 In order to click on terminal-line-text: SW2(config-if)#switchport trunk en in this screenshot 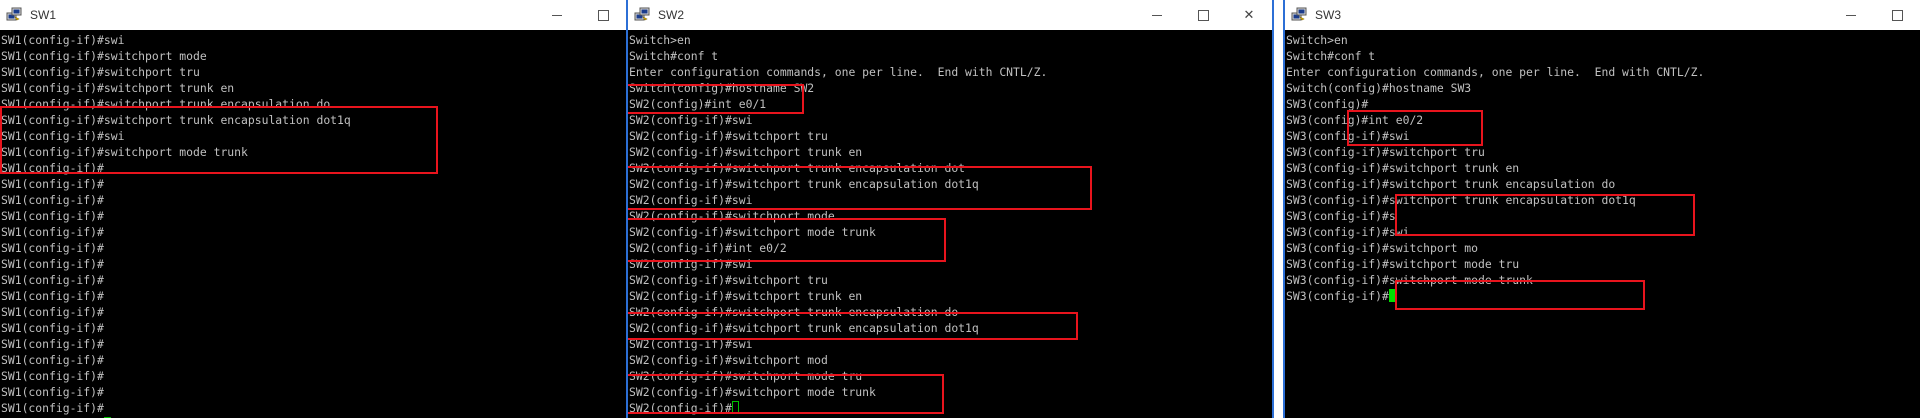, I will do `click(746, 296)`.